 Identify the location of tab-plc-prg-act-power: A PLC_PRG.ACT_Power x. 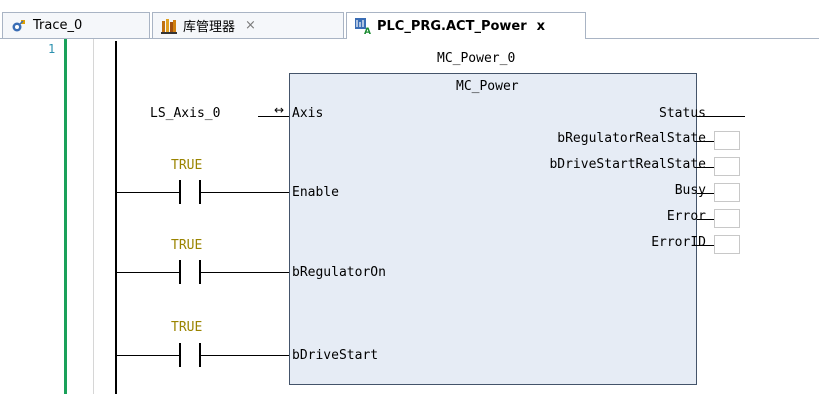
(466, 25).